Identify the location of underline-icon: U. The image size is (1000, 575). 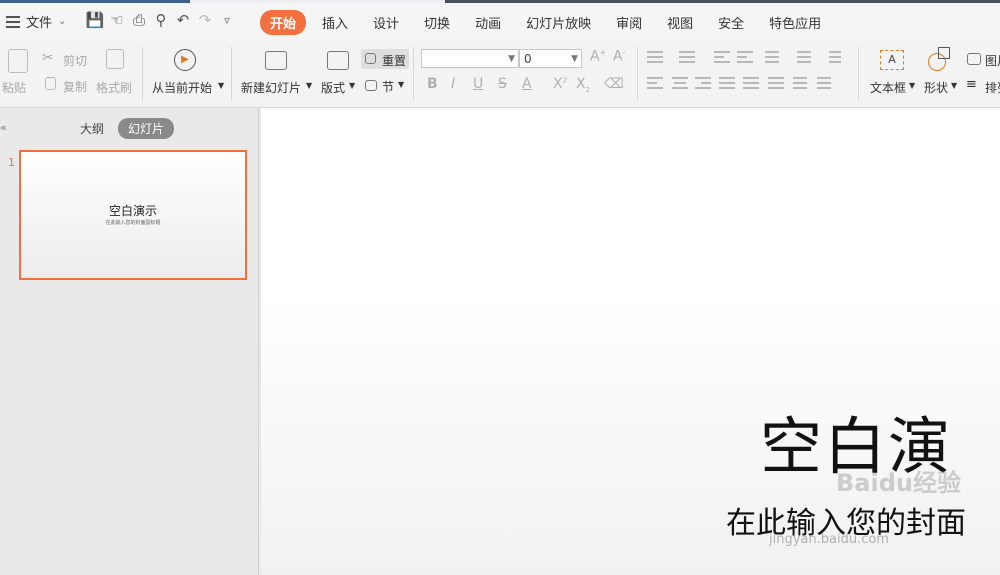
(478, 84).